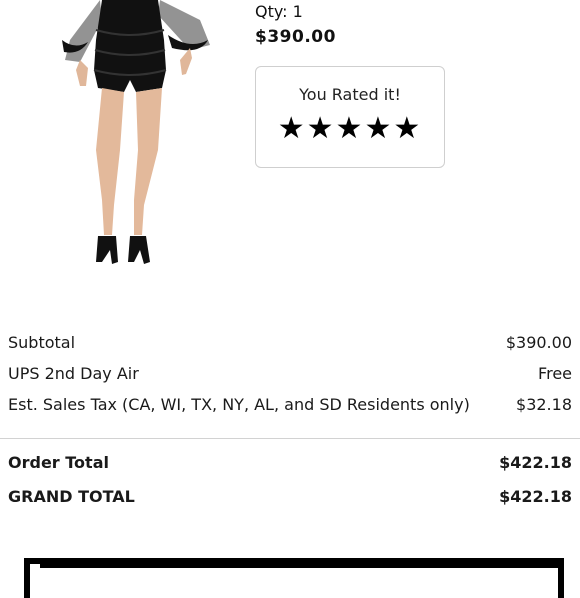  I want to click on action-button-inner, so click(300, 579).